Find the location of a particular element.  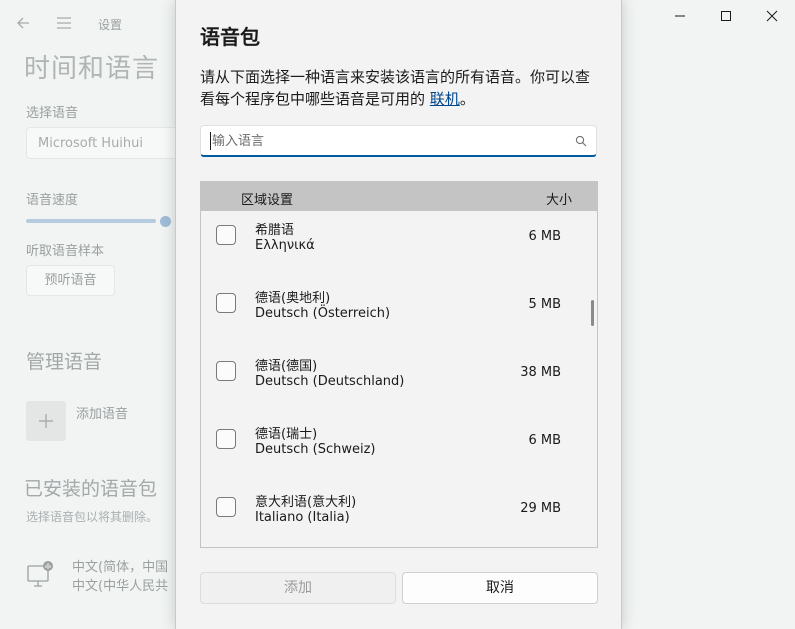

description-end: 。 is located at coordinates (467, 99).